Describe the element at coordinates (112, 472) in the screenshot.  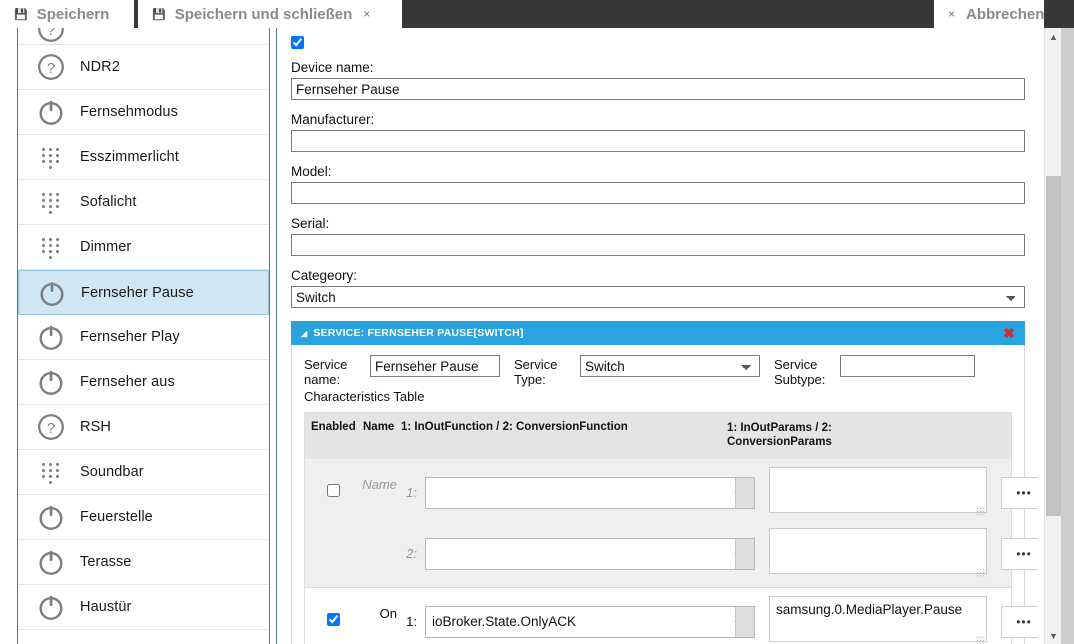
I see `sidebar-item-label: Soundbar` at that location.